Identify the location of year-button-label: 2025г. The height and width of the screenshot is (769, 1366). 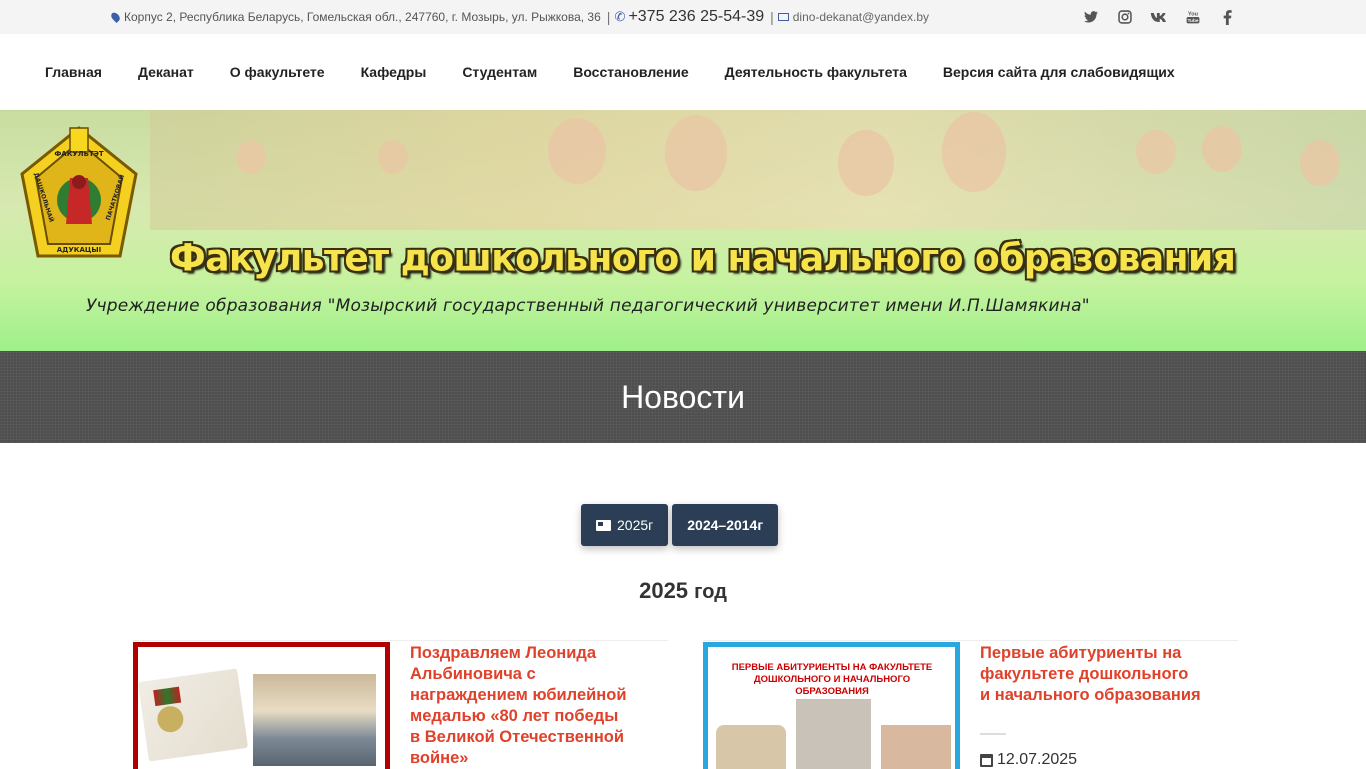
(635, 525).